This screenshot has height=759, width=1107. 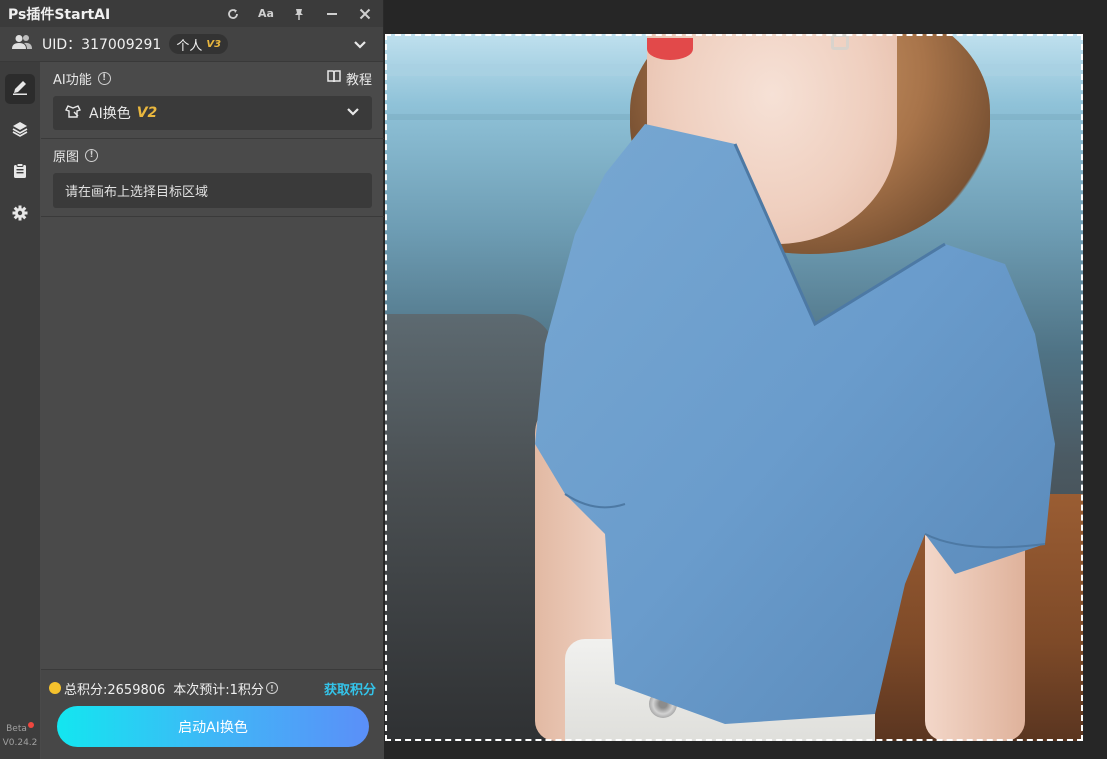 What do you see at coordinates (66, 157) in the screenshot?
I see `source-label: 原图` at bounding box center [66, 157].